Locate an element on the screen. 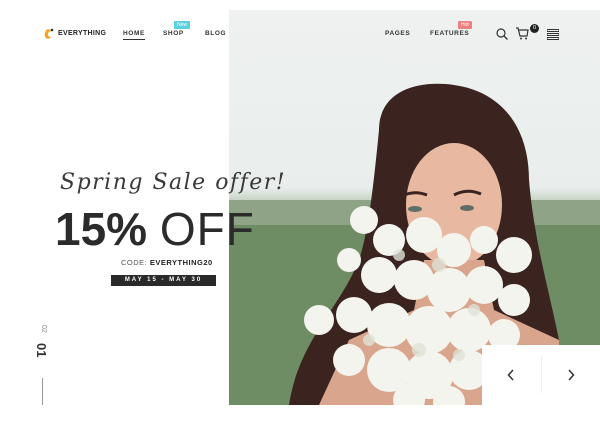  chevron-right-icon is located at coordinates (571, 375).